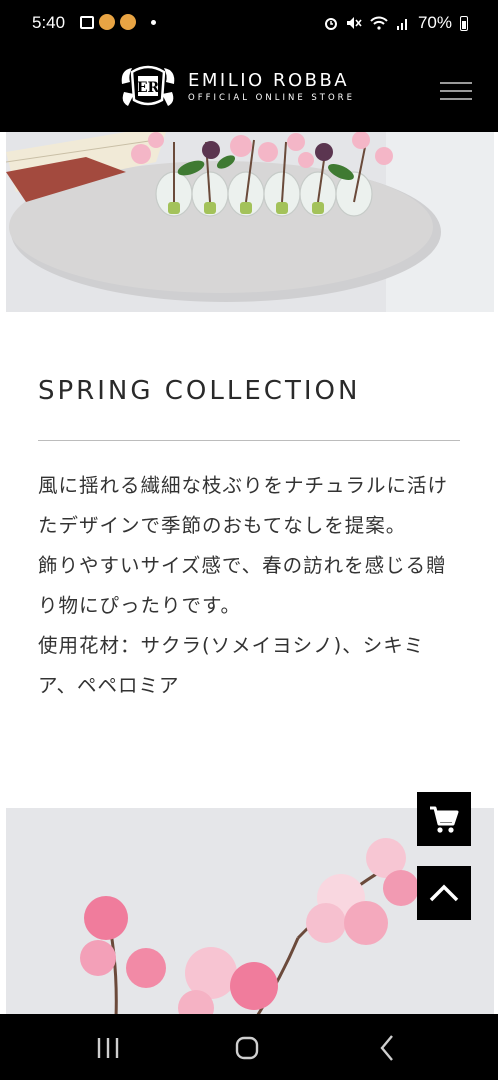 This screenshot has height=1084, width=498. I want to click on brand-tagline: OFFICIAL ONLINE STORE, so click(271, 97).